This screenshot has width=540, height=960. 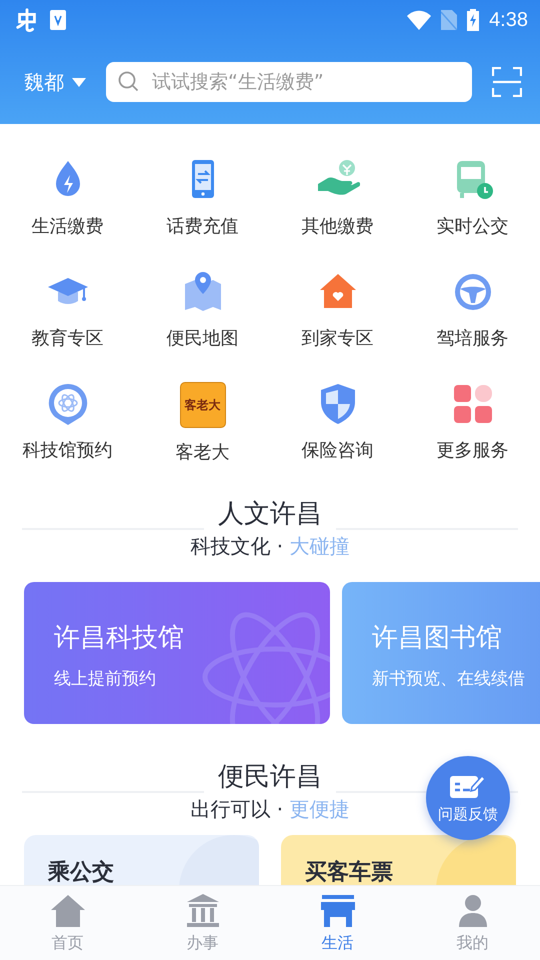 I want to click on feedback-button: 问题反馈, so click(x=468, y=798).